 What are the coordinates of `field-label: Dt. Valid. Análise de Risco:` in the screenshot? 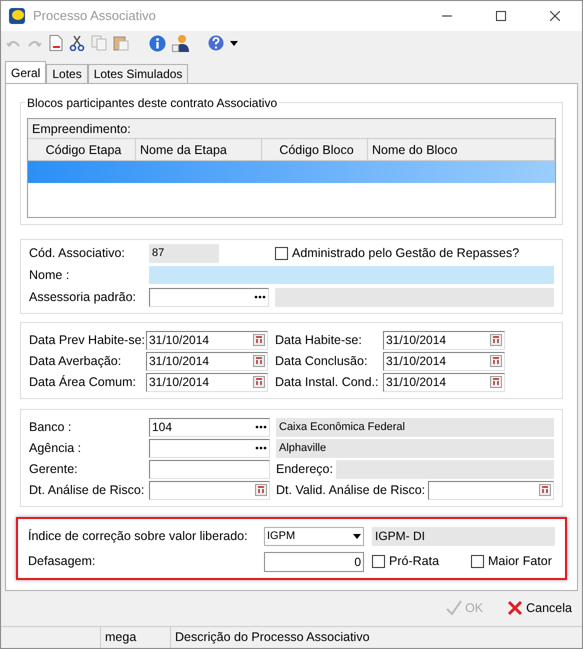 It's located at (351, 490).